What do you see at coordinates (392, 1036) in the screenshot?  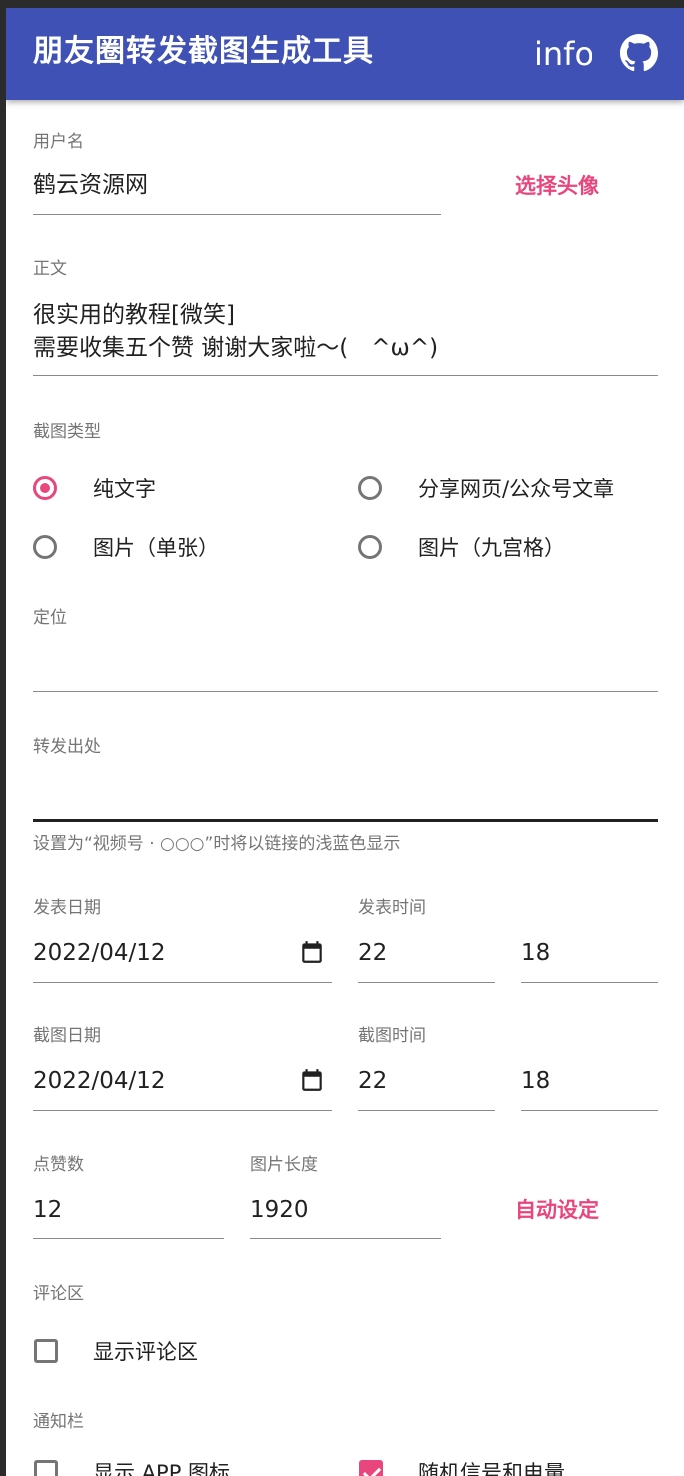 I see `capture-time-label: 截图时间` at bounding box center [392, 1036].